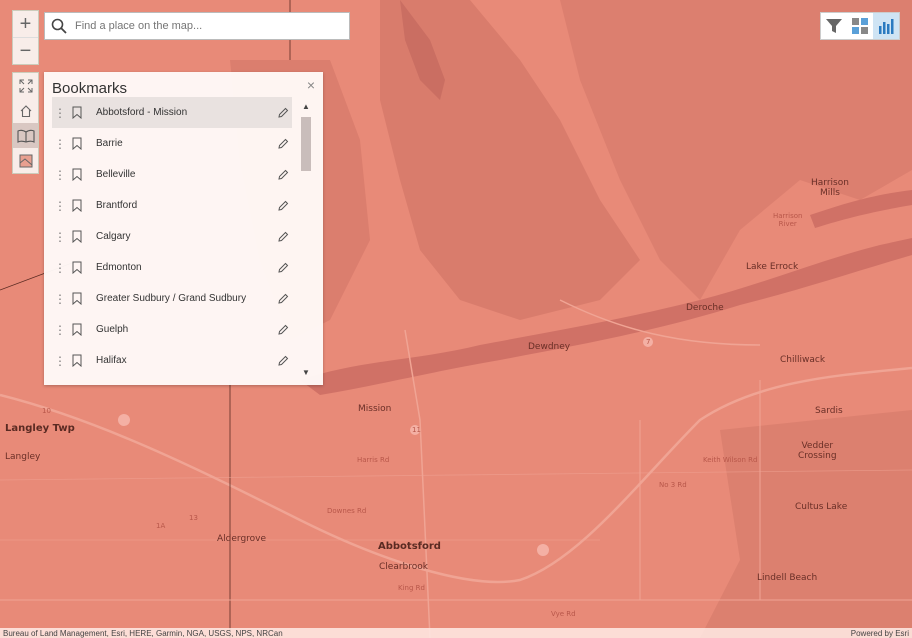 The width and height of the screenshot is (912, 638). I want to click on place-label-lake-errock: Lake Errock, so click(772, 267).